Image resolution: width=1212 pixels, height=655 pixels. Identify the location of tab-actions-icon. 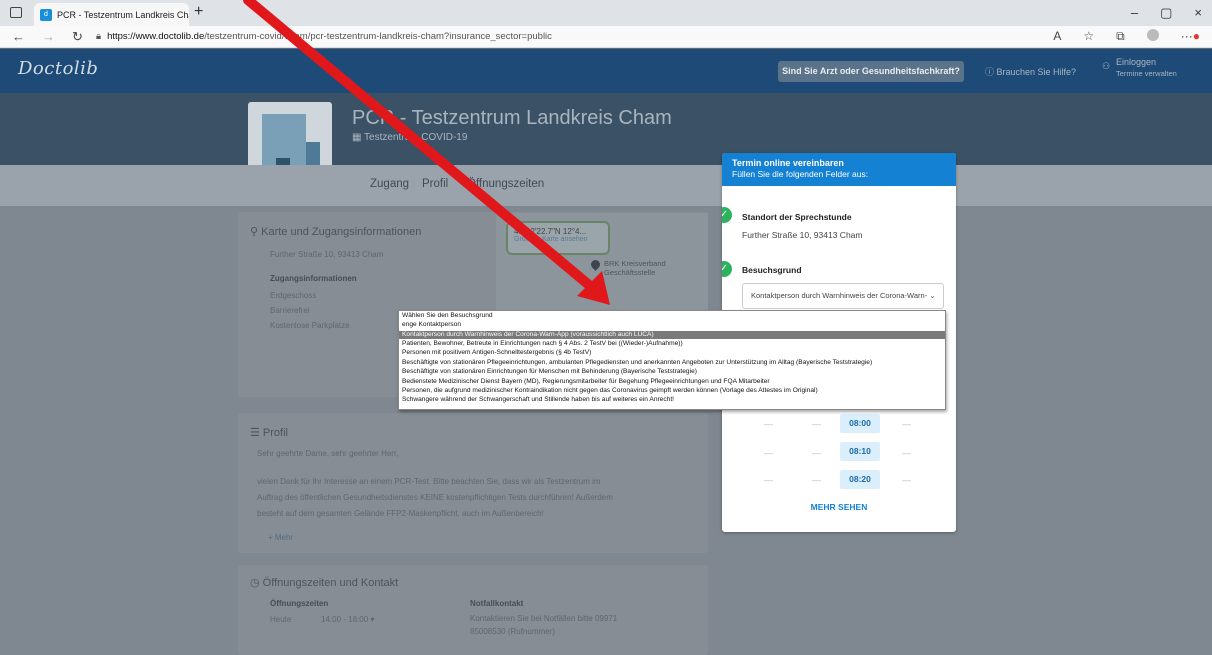
(16, 12).